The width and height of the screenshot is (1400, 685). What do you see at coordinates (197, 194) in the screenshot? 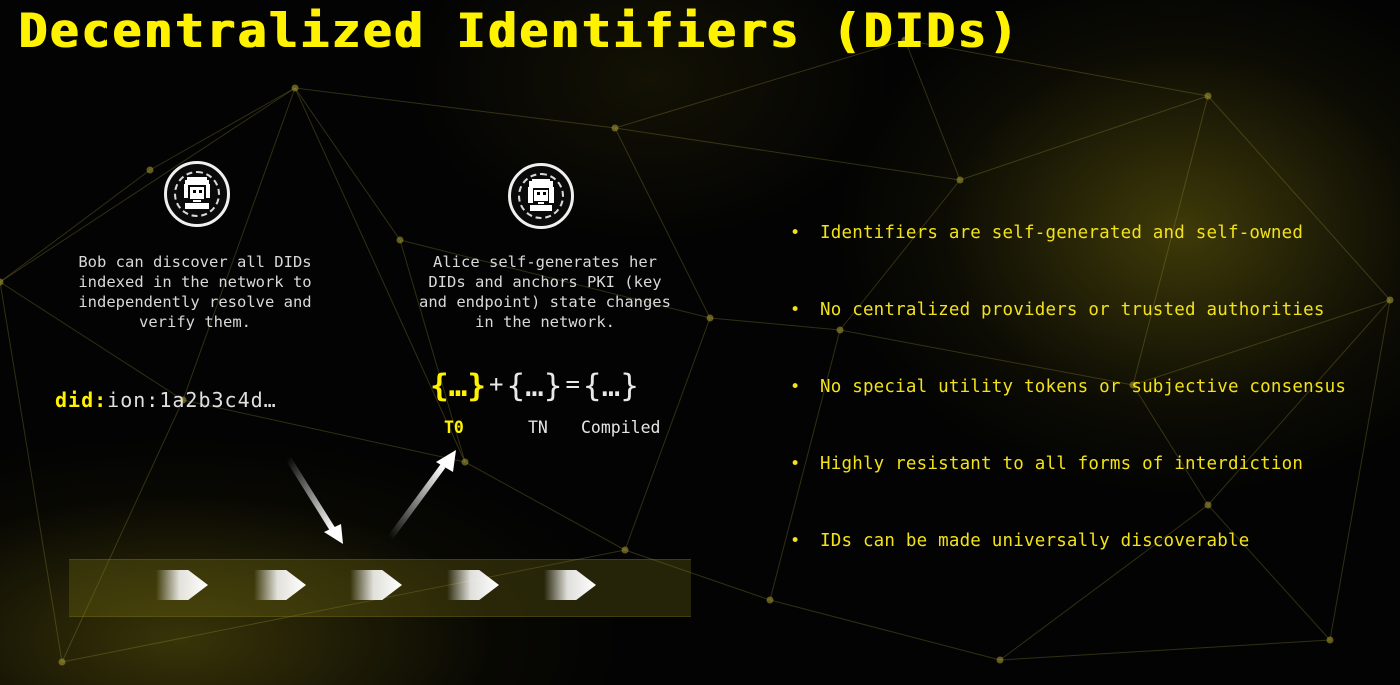
I see `bob-avatar-icon` at bounding box center [197, 194].